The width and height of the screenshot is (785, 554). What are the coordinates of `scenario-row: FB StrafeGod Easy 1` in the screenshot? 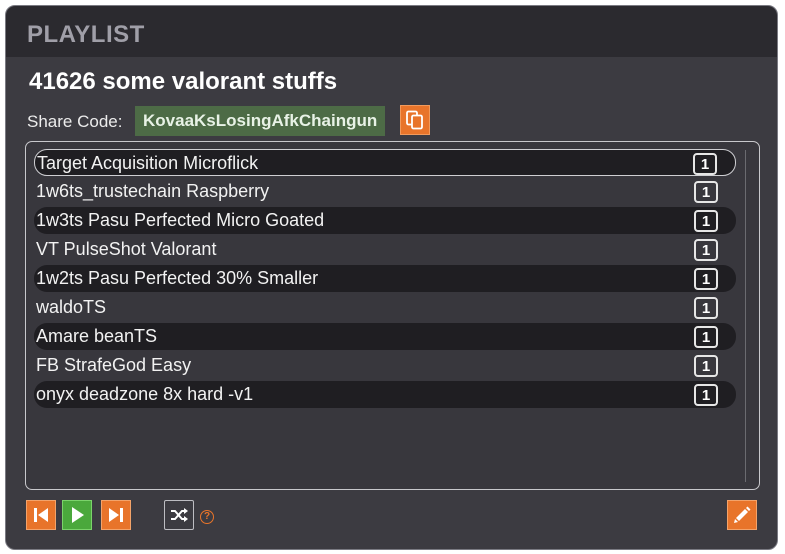 It's located at (385, 365).